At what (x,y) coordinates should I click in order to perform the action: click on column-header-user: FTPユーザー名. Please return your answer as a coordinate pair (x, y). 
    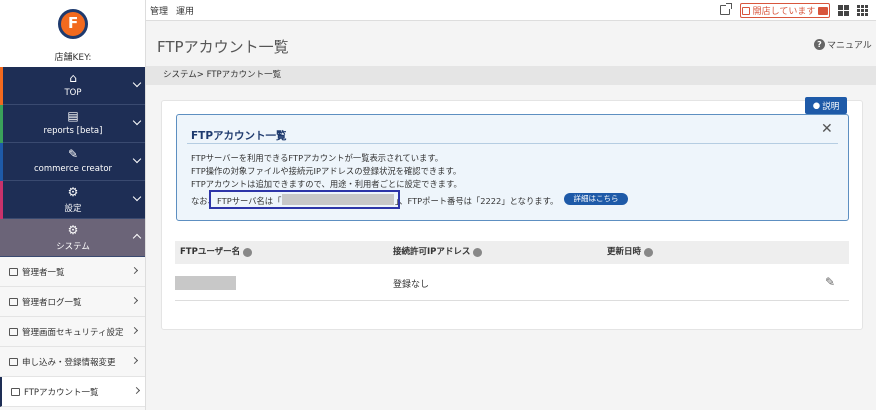
    Looking at the image, I should click on (216, 252).